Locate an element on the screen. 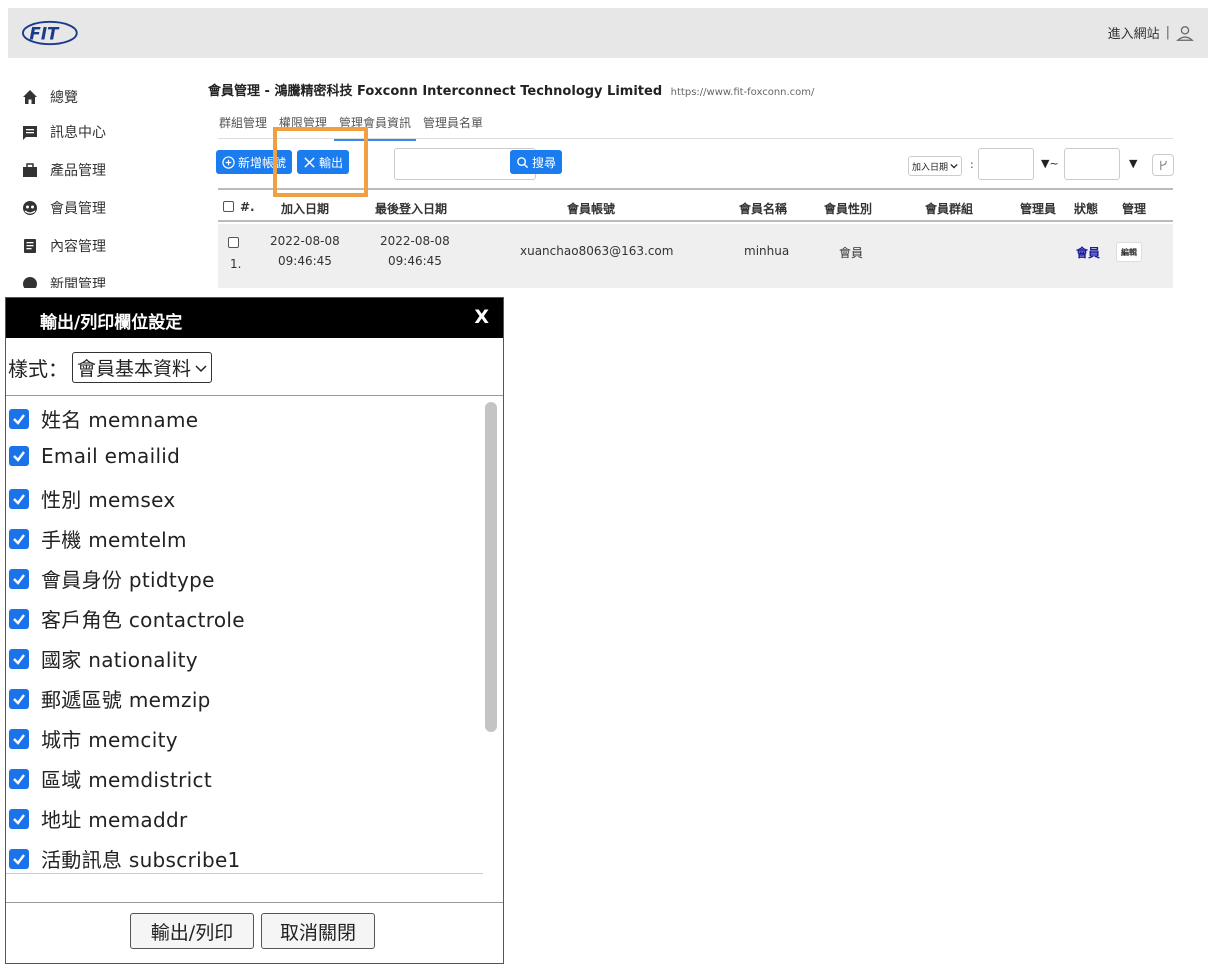 Image resolution: width=1216 pixels, height=968 pixels. list-item: 會員身份 ptidtype is located at coordinates (112, 578).